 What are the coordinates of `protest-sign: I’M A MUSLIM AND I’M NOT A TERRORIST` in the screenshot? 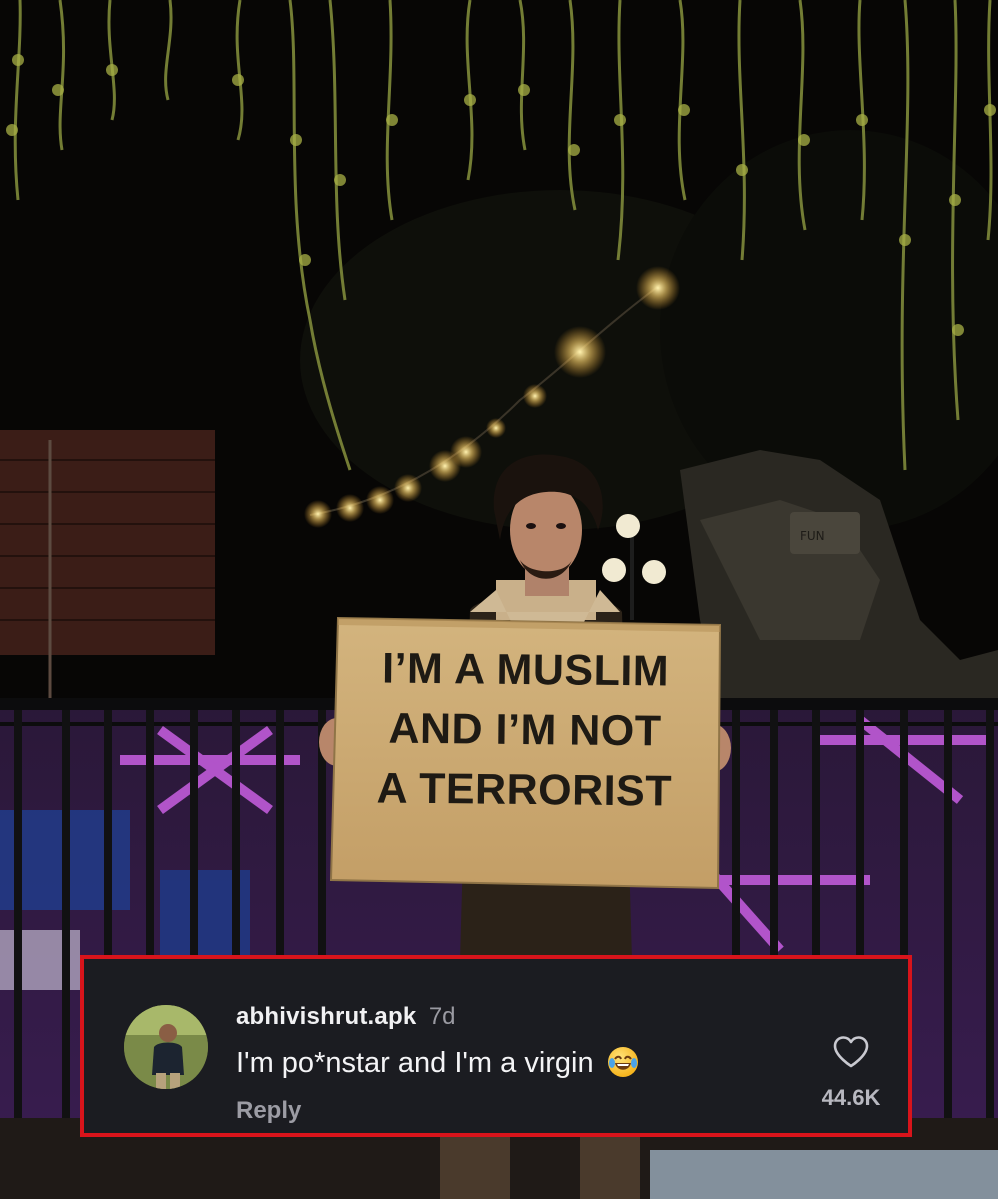 It's located at (525, 730).